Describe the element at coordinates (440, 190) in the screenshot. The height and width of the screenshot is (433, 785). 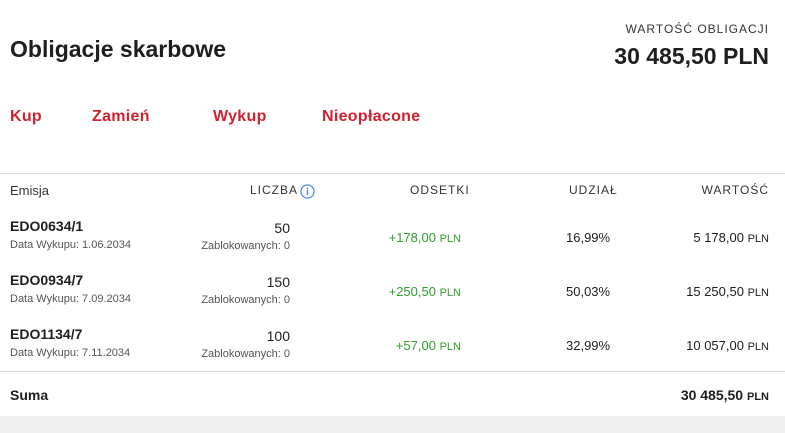
I see `column-header-interest: ODSETKI` at that location.